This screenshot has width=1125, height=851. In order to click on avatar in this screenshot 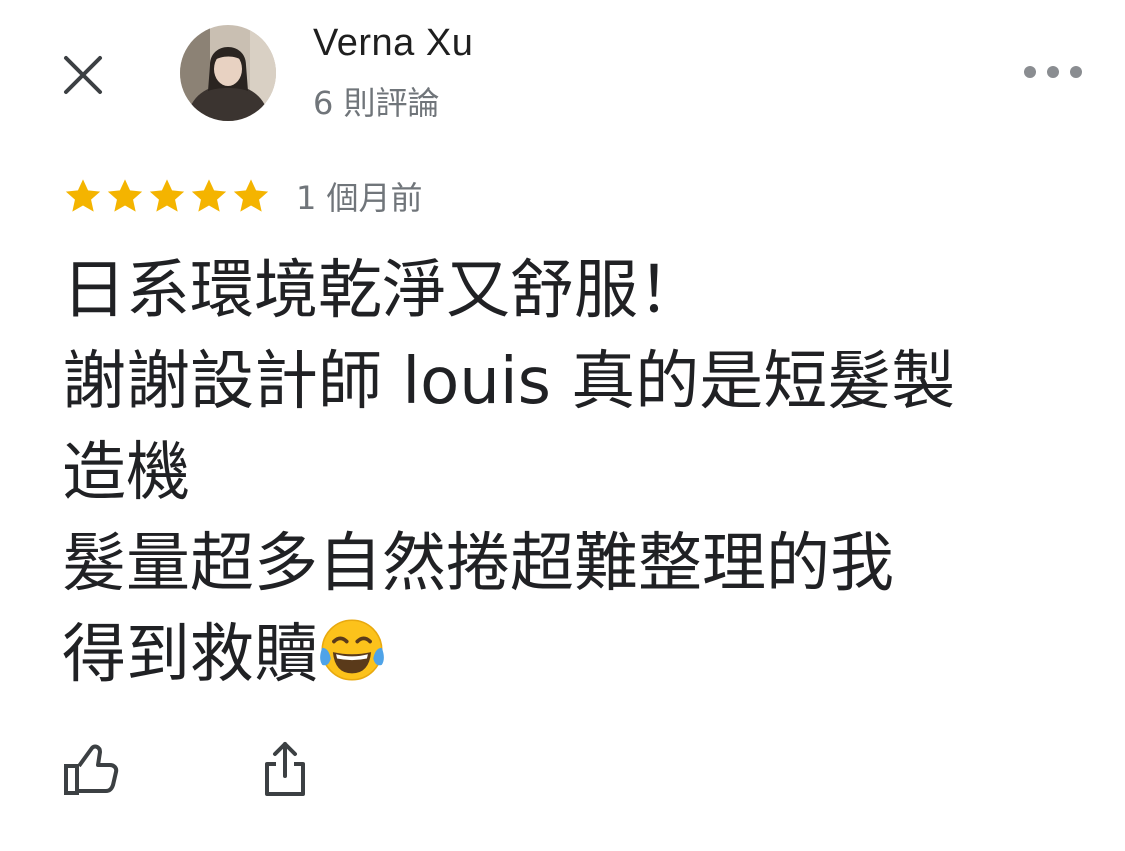, I will do `click(228, 73)`.